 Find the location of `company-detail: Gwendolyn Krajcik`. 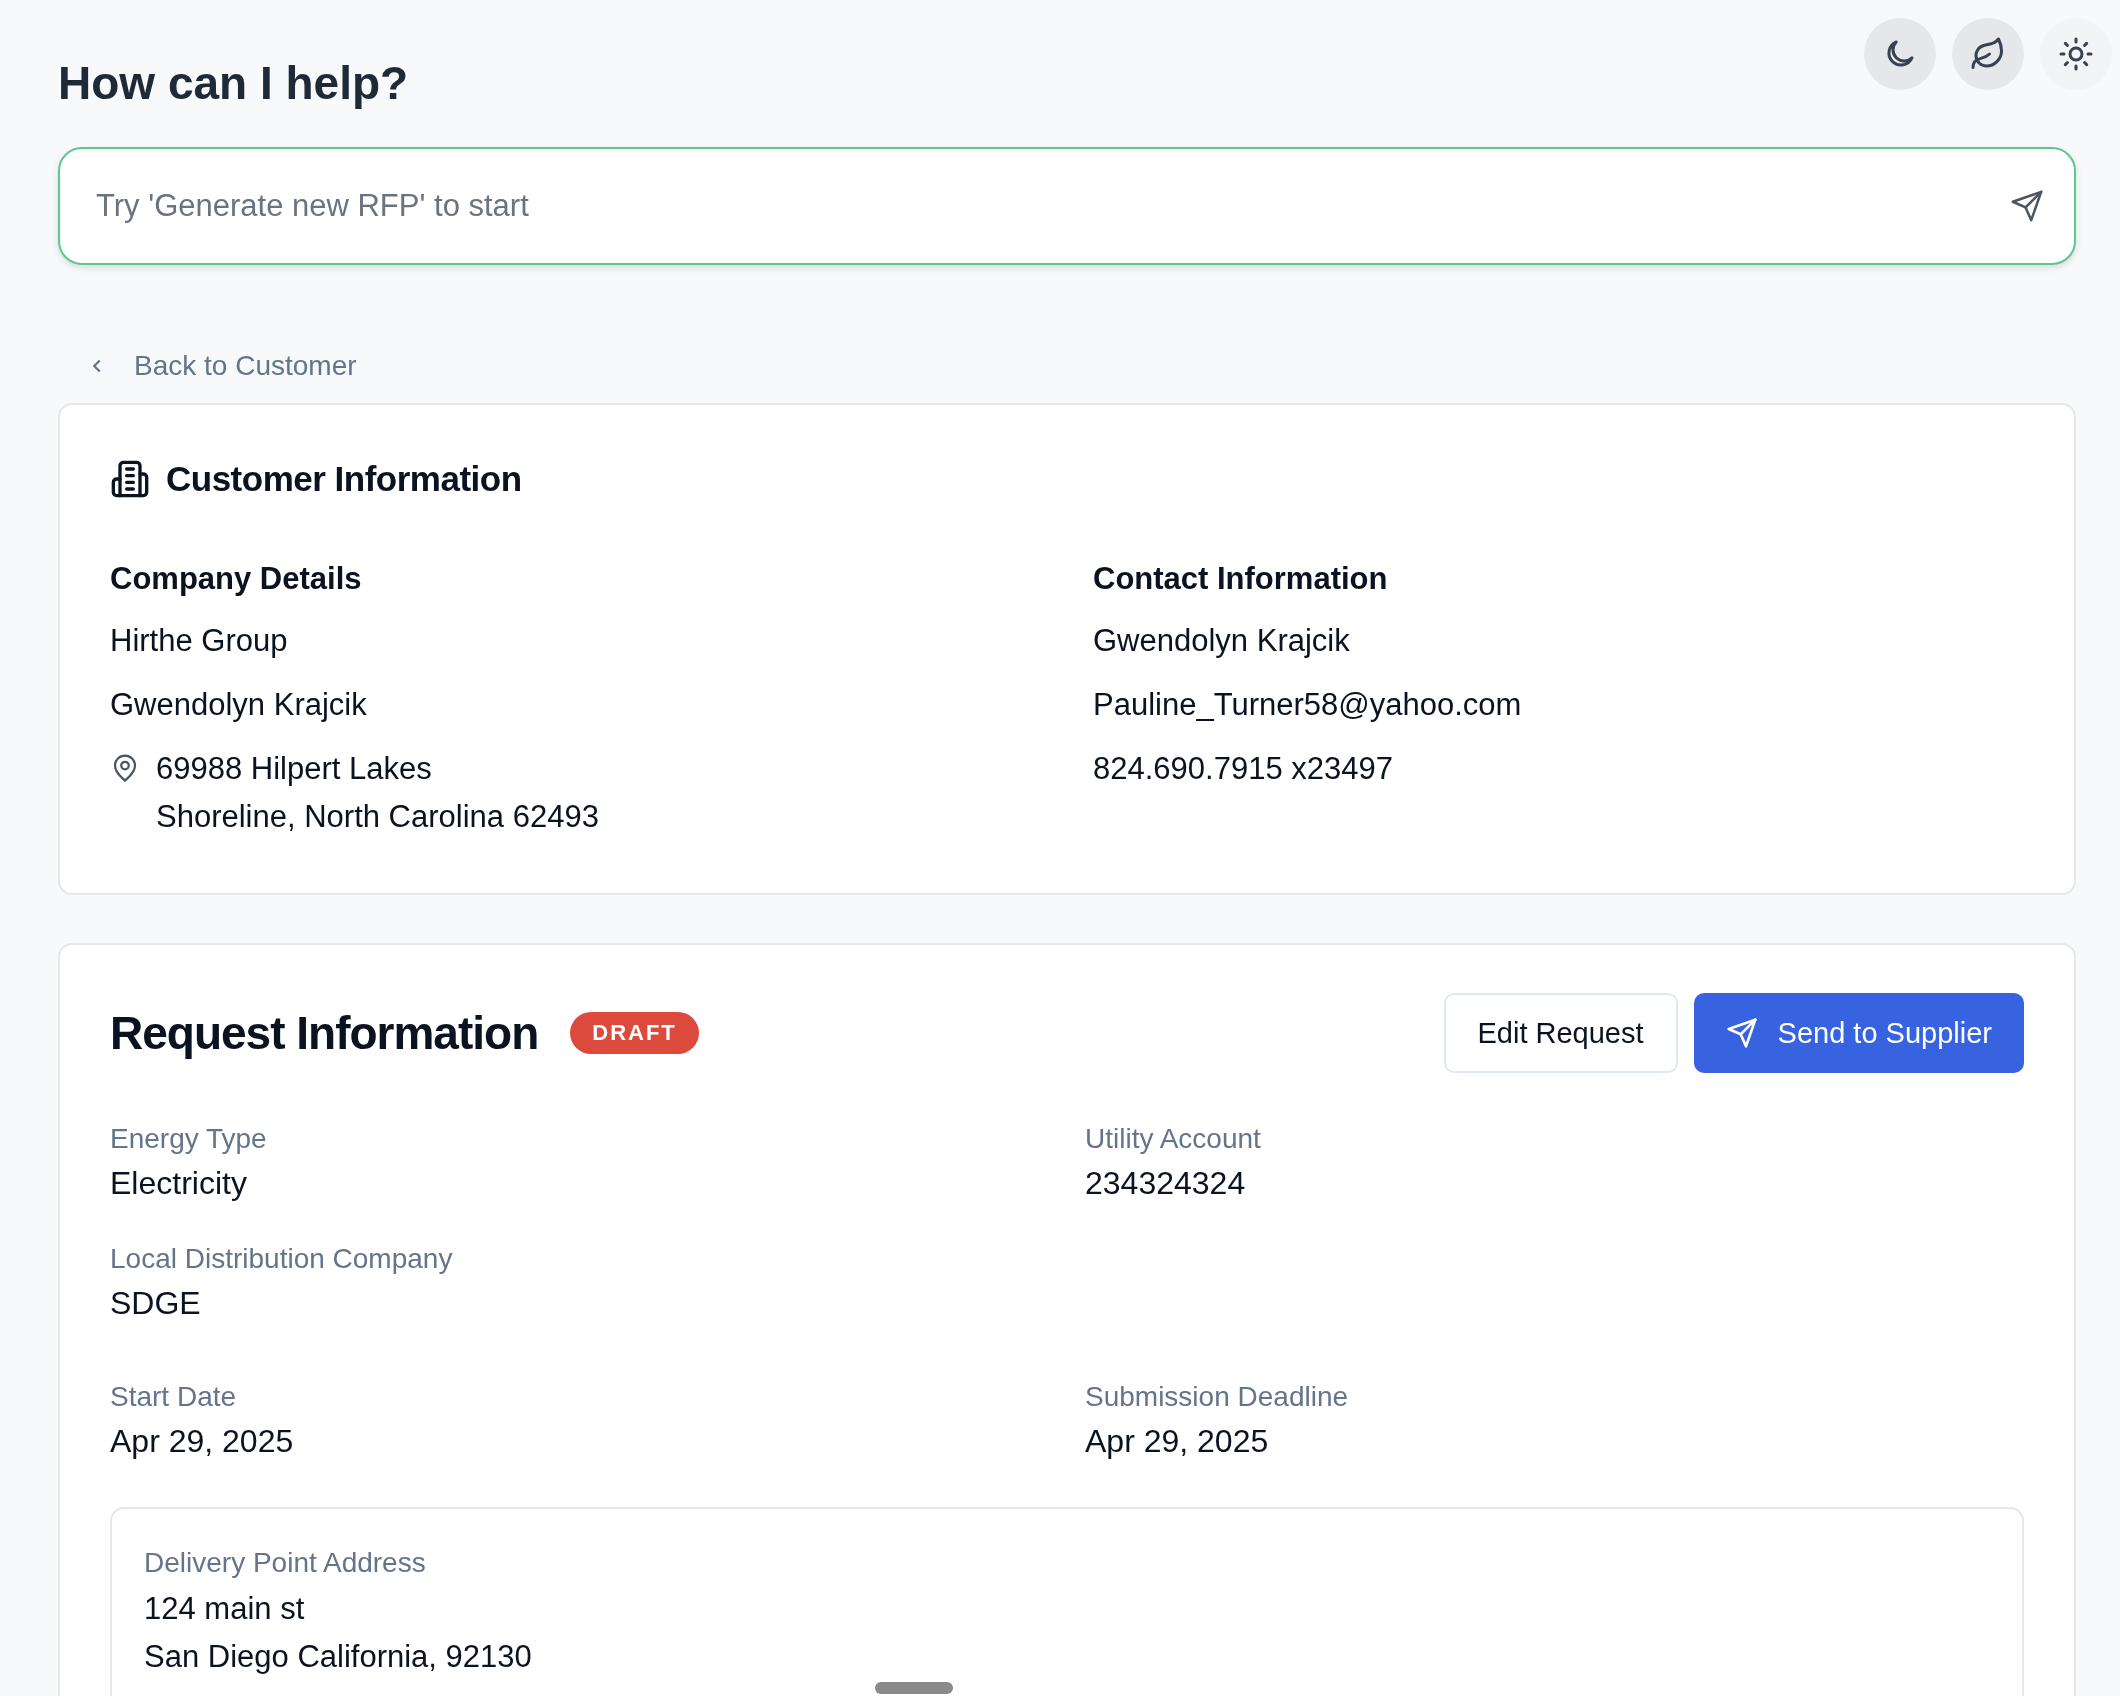

company-detail: Gwendolyn Krajcik is located at coordinates (239, 705).